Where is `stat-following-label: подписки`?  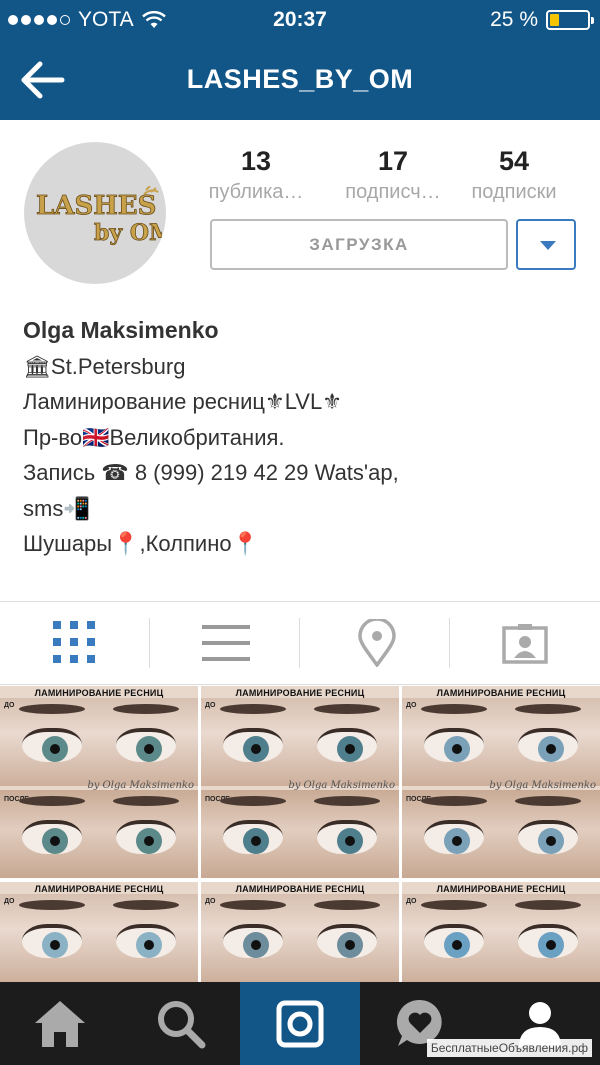 stat-following-label: подписки is located at coordinates (514, 192).